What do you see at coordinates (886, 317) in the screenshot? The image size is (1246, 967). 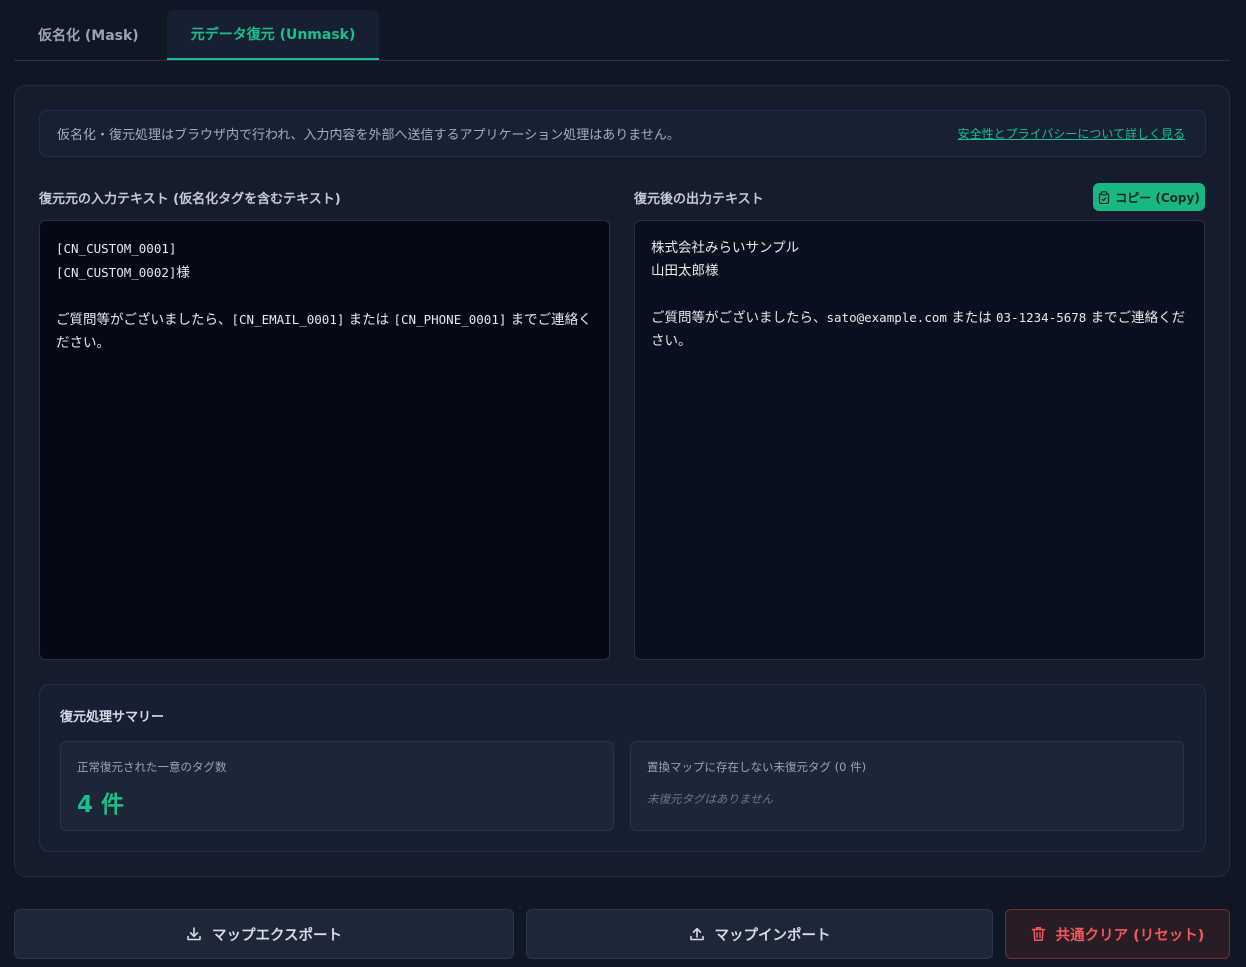 I see `output-email: sato@example.com` at bounding box center [886, 317].